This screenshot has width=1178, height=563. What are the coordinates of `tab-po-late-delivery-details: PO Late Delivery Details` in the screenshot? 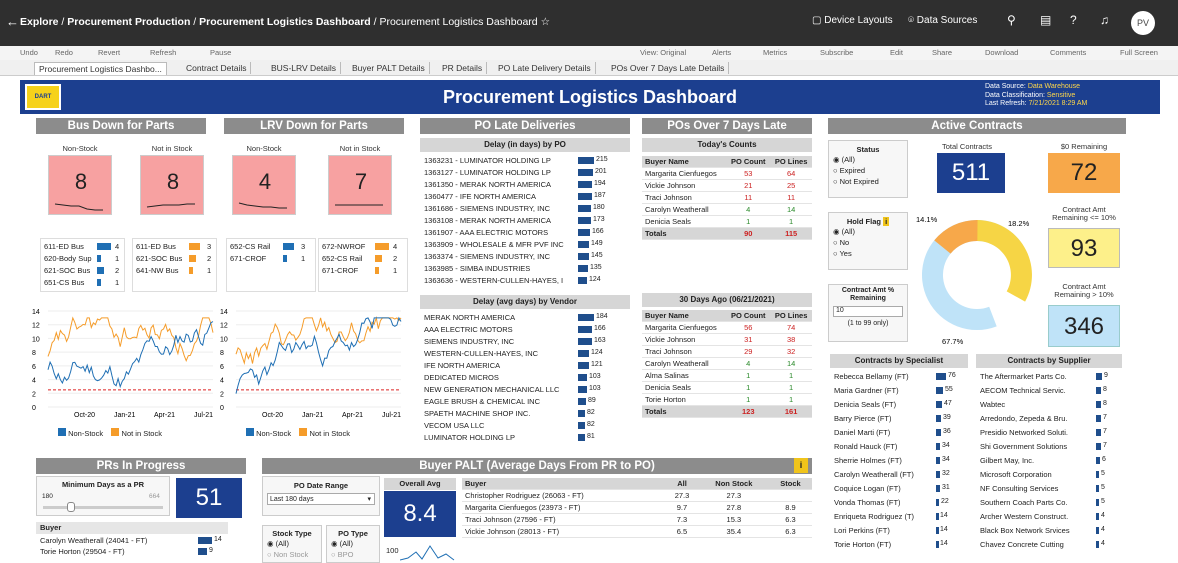 It's located at (545, 68).